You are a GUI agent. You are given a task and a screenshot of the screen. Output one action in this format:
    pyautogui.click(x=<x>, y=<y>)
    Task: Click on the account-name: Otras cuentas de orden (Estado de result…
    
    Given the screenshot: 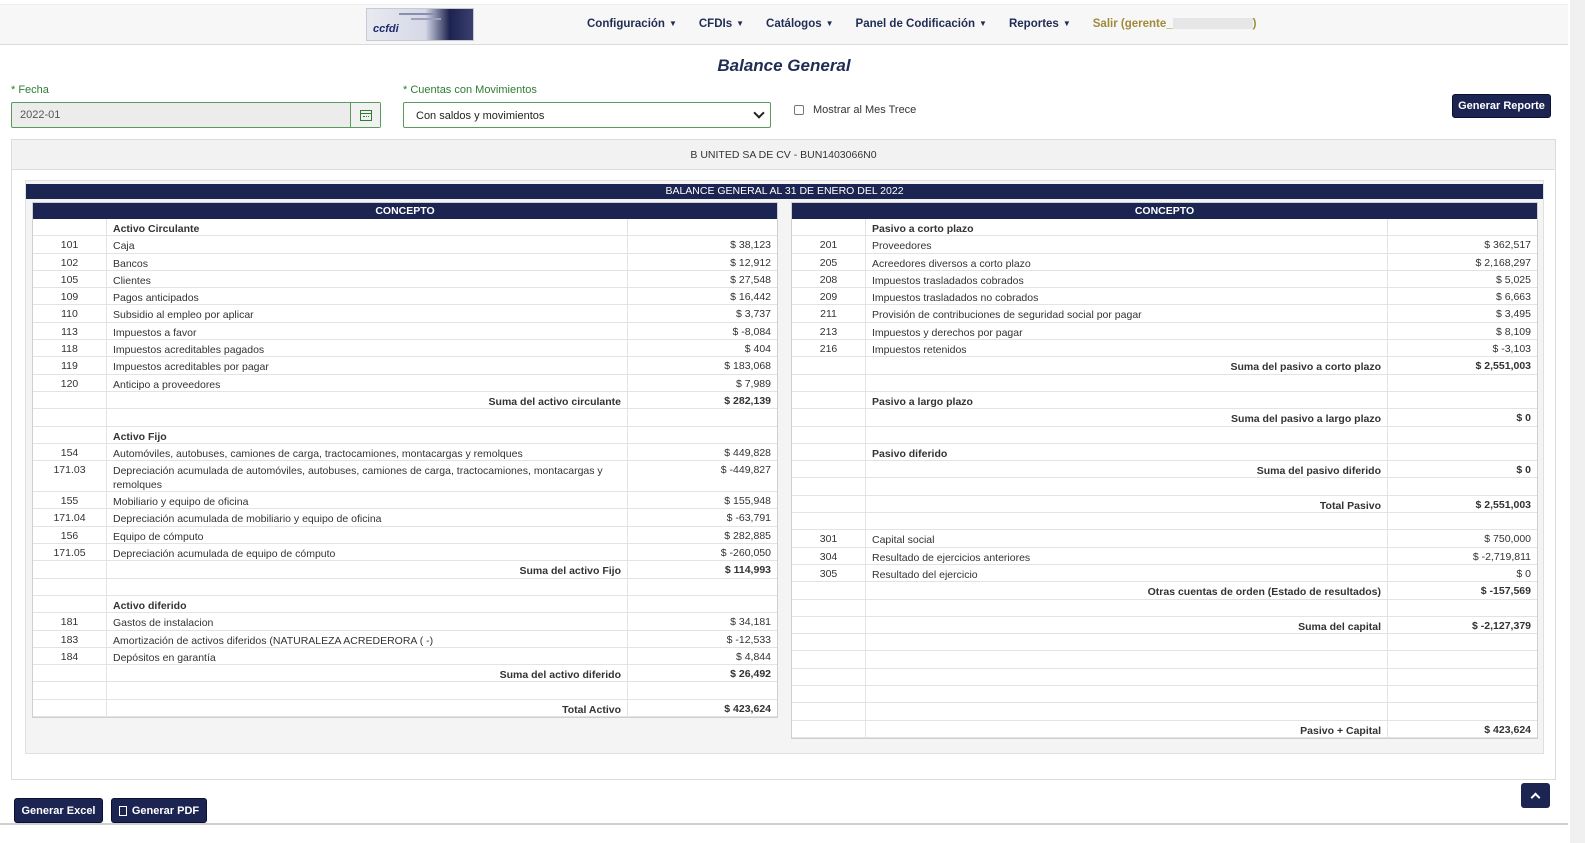 What is the action you would take?
    pyautogui.click(x=1127, y=590)
    